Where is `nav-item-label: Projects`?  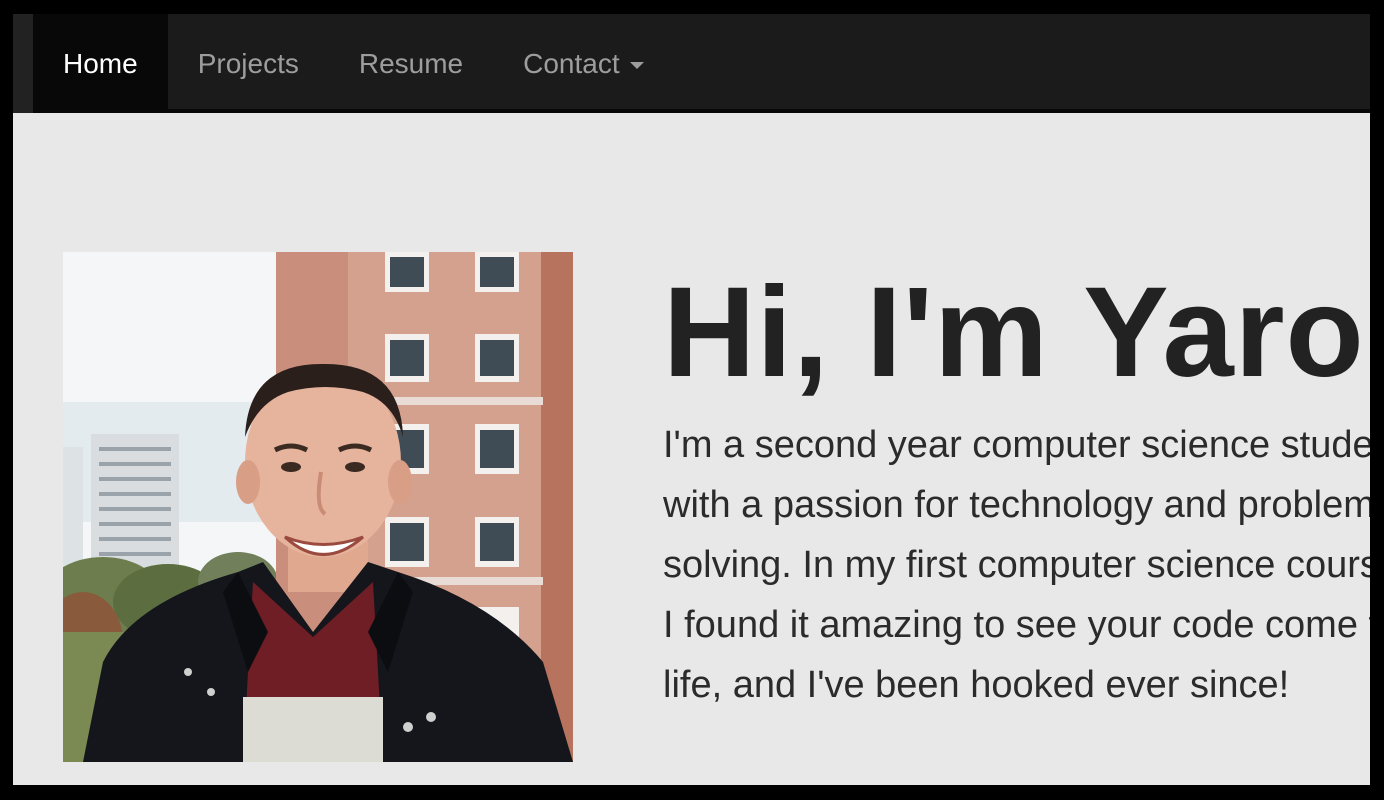
nav-item-label: Projects is located at coordinates (248, 63).